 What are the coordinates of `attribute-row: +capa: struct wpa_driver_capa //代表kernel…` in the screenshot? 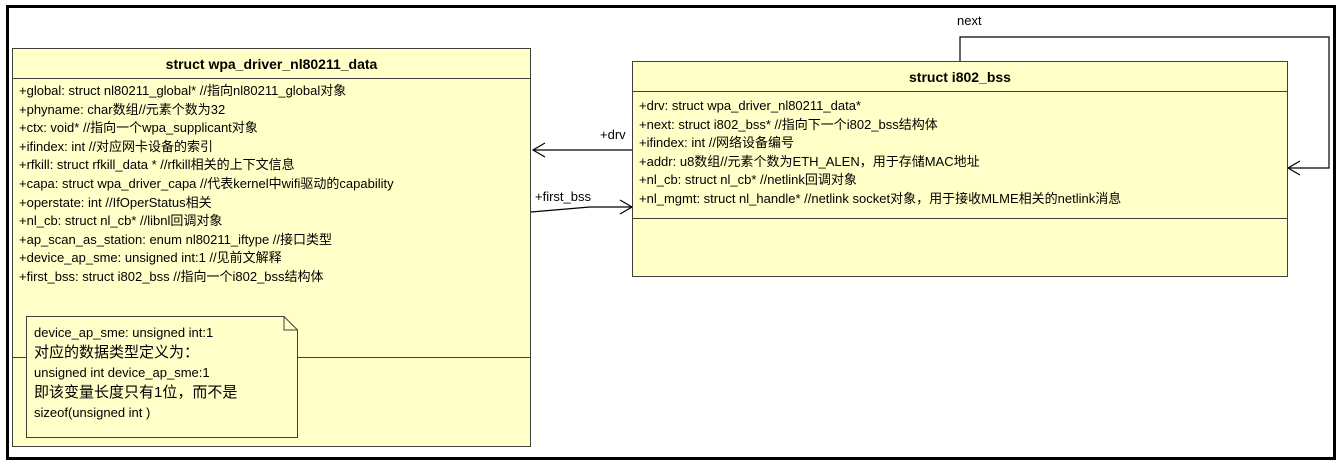 It's located at (206, 183).